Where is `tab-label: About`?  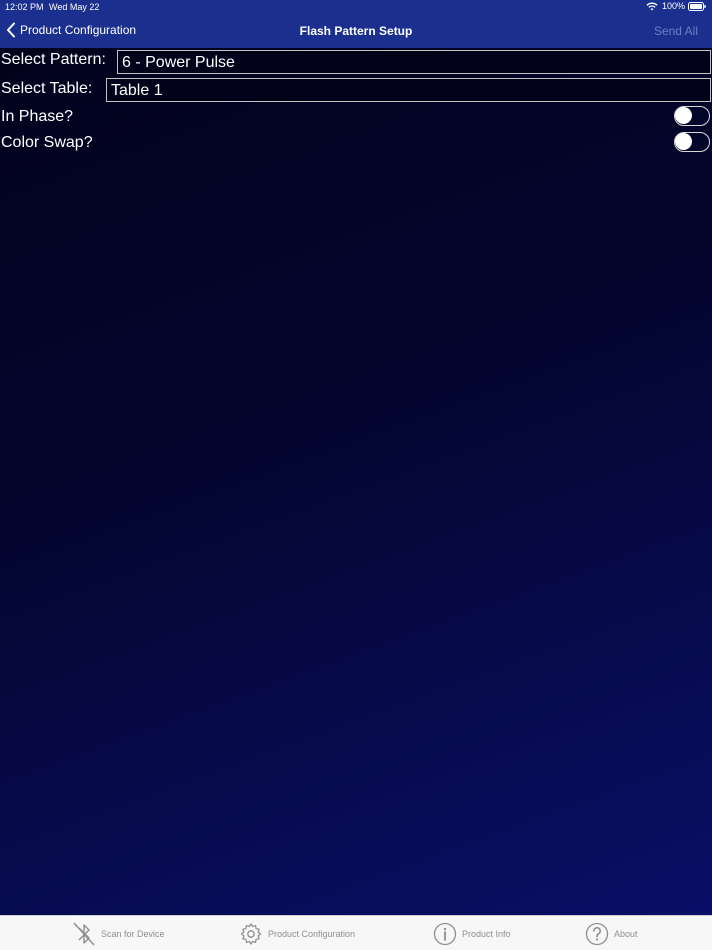 tab-label: About is located at coordinates (626, 933).